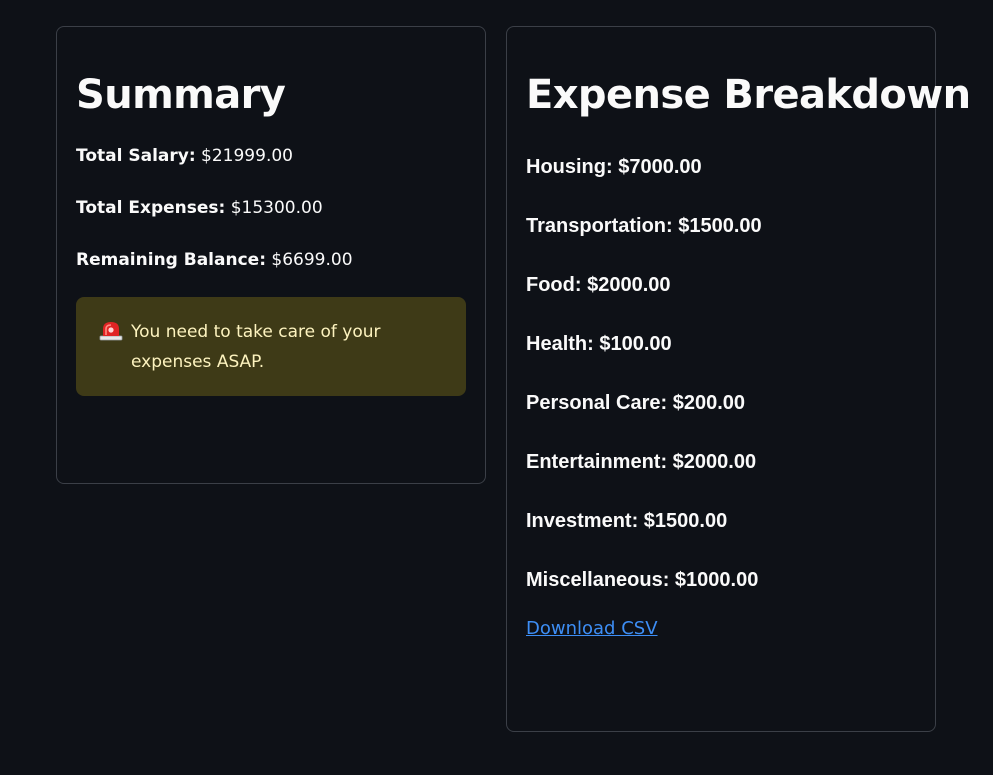 The image size is (993, 775). I want to click on total-expenses-label: Total Expenses:, so click(151, 208).